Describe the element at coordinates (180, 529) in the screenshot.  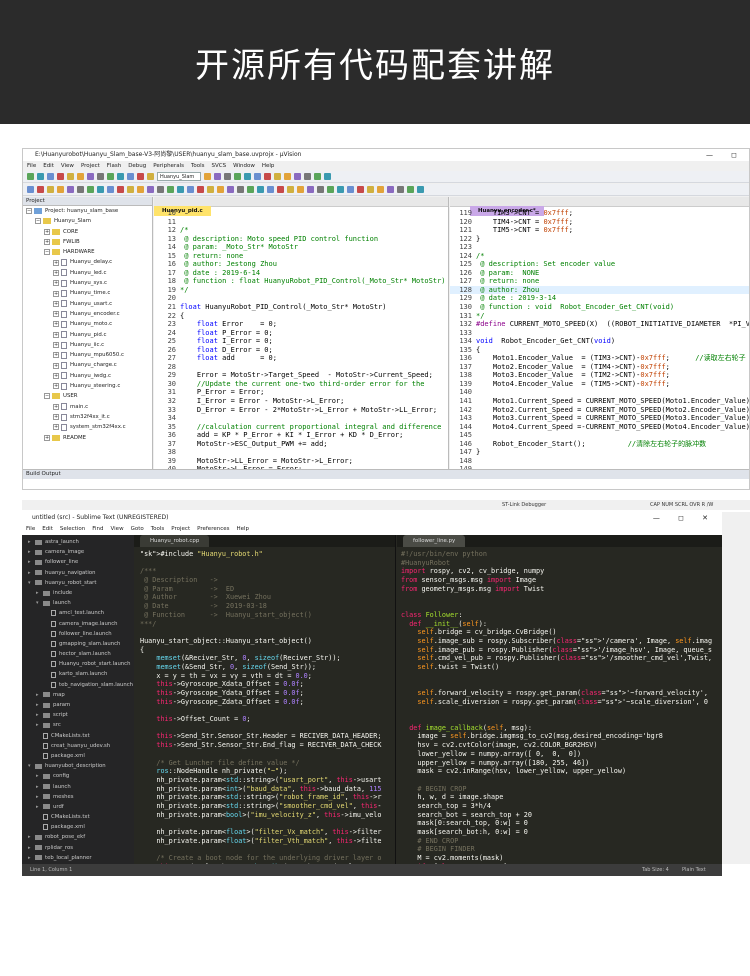
I see `sublime-menu-project: Project` at that location.